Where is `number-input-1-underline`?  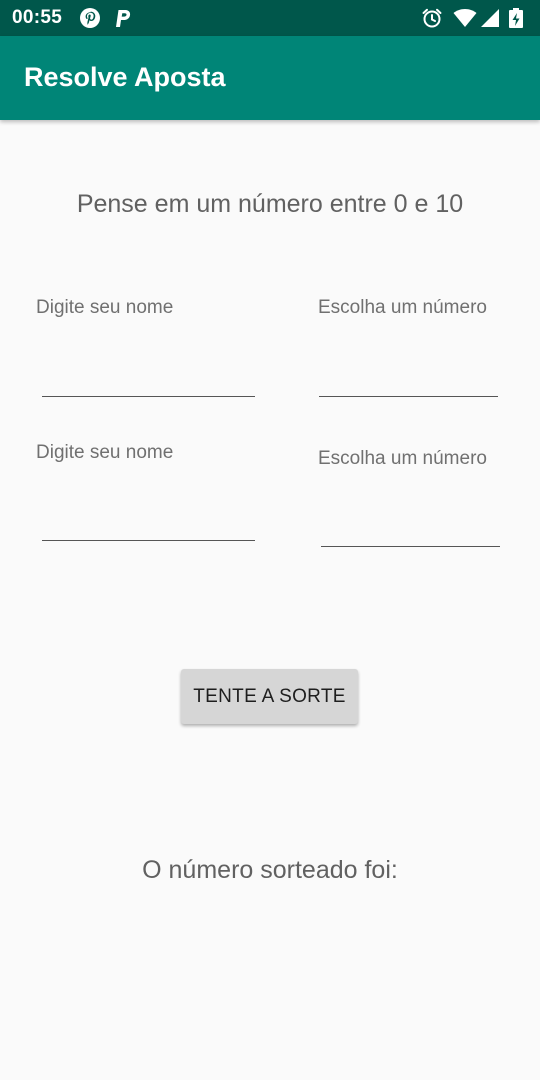
number-input-1-underline is located at coordinates (408, 396).